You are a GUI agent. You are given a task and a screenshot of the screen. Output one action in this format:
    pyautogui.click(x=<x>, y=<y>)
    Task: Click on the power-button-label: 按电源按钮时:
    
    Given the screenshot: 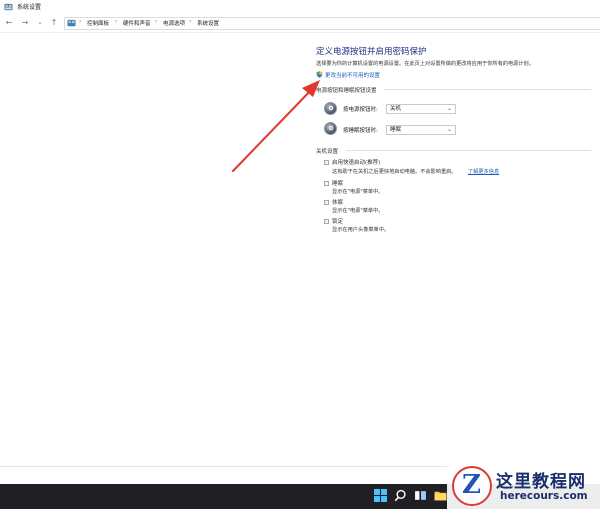 What is the action you would take?
    pyautogui.click(x=360, y=110)
    